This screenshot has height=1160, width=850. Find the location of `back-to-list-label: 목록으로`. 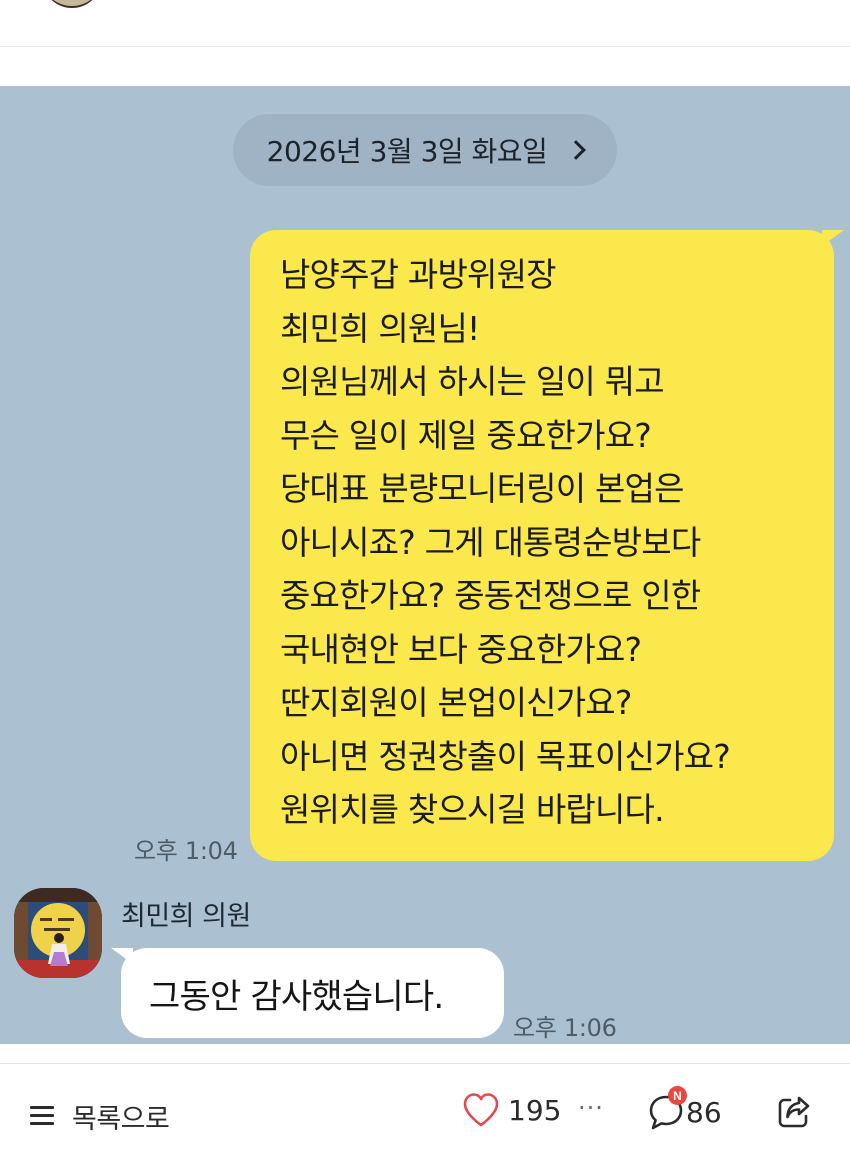

back-to-list-label: 목록으로 is located at coordinates (121, 1119).